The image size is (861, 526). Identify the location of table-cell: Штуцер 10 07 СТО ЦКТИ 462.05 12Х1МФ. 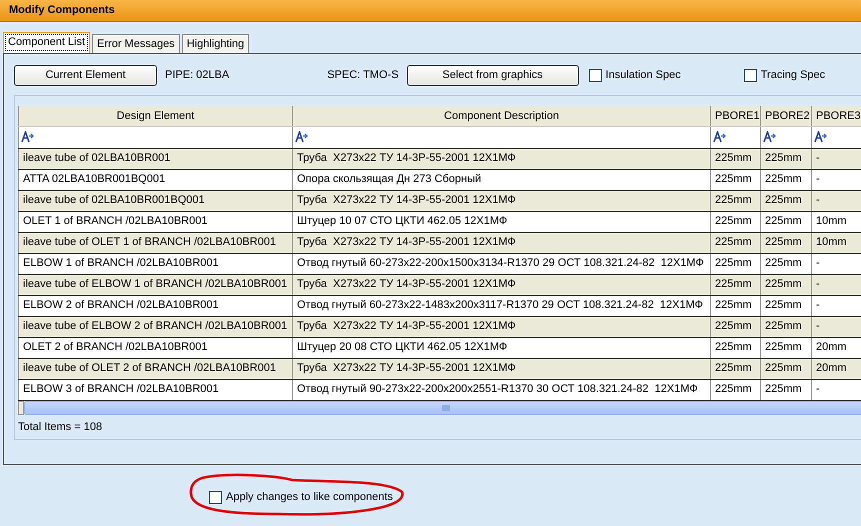
(501, 221).